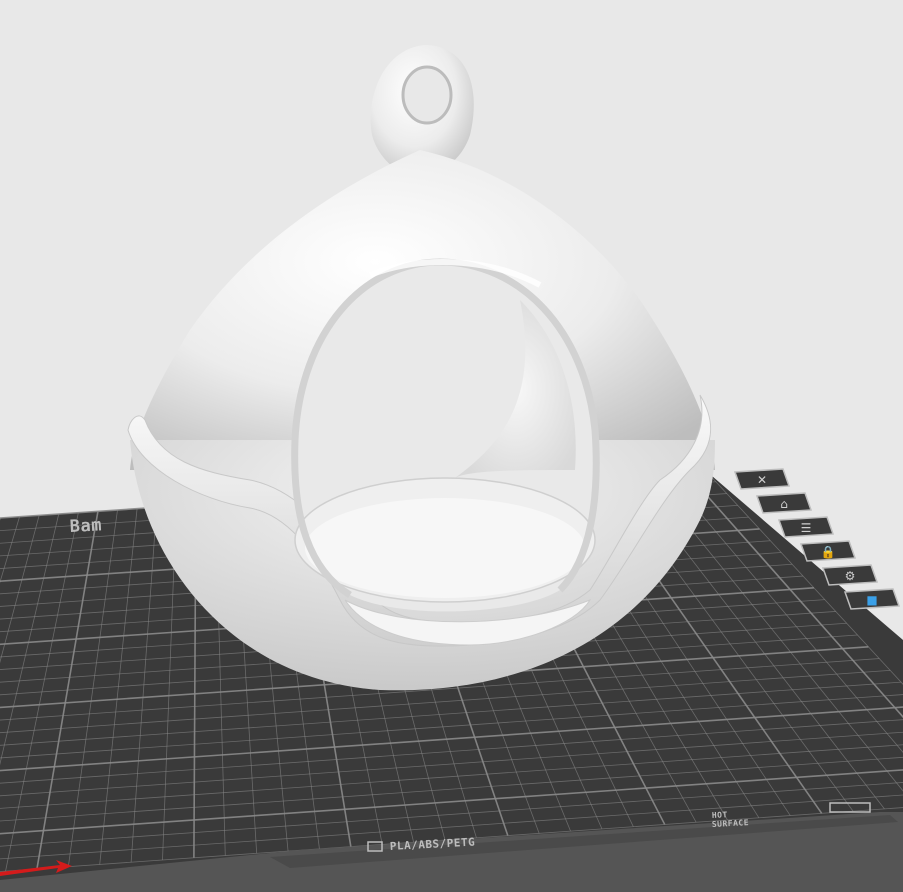 Image resolution: width=903 pixels, height=892 pixels. I want to click on settings-object-icon-glyph: ⚙, so click(850, 576).